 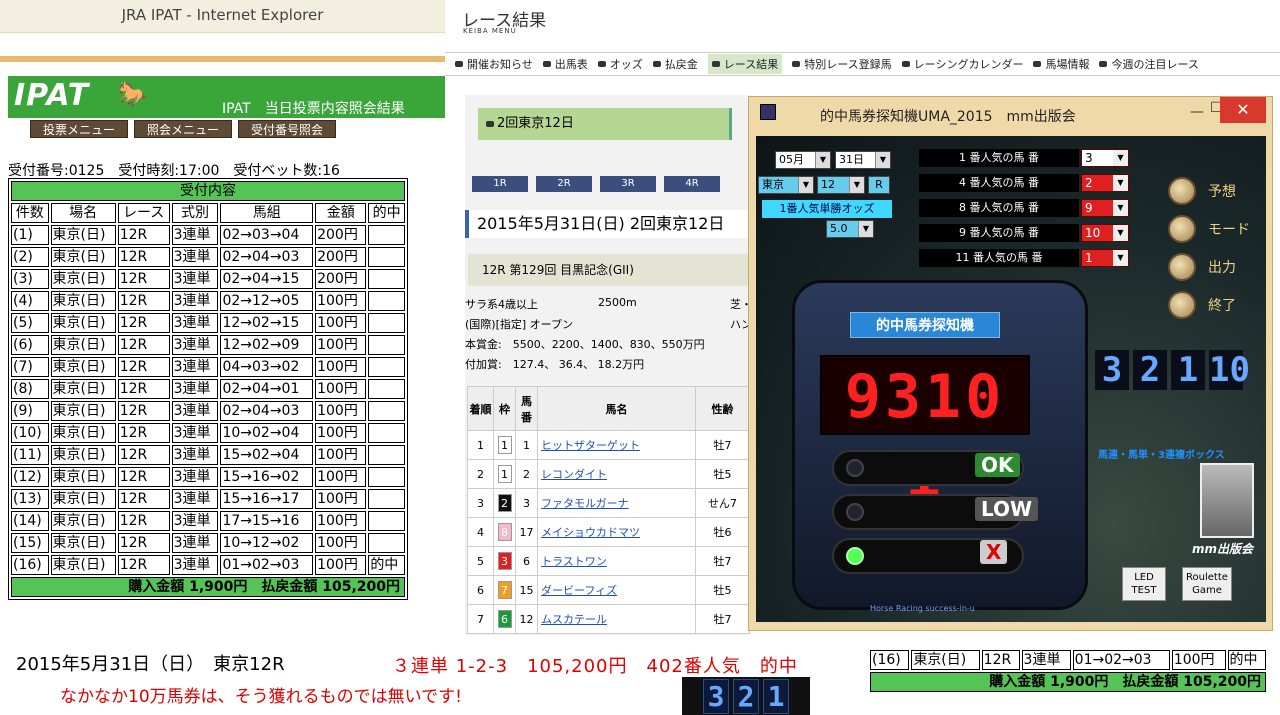 I want to click on chevron-down-icon: ▼, so click(x=865, y=229).